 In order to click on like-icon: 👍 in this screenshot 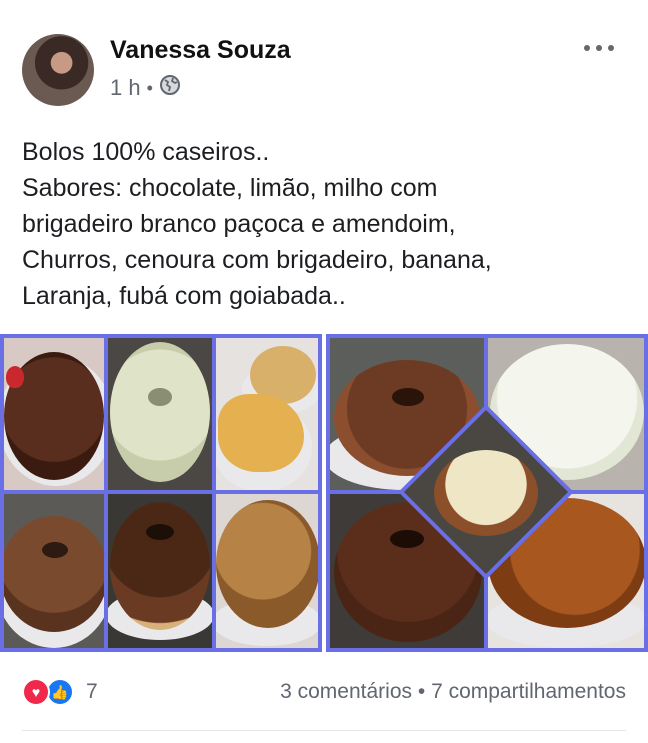, I will do `click(60, 692)`.